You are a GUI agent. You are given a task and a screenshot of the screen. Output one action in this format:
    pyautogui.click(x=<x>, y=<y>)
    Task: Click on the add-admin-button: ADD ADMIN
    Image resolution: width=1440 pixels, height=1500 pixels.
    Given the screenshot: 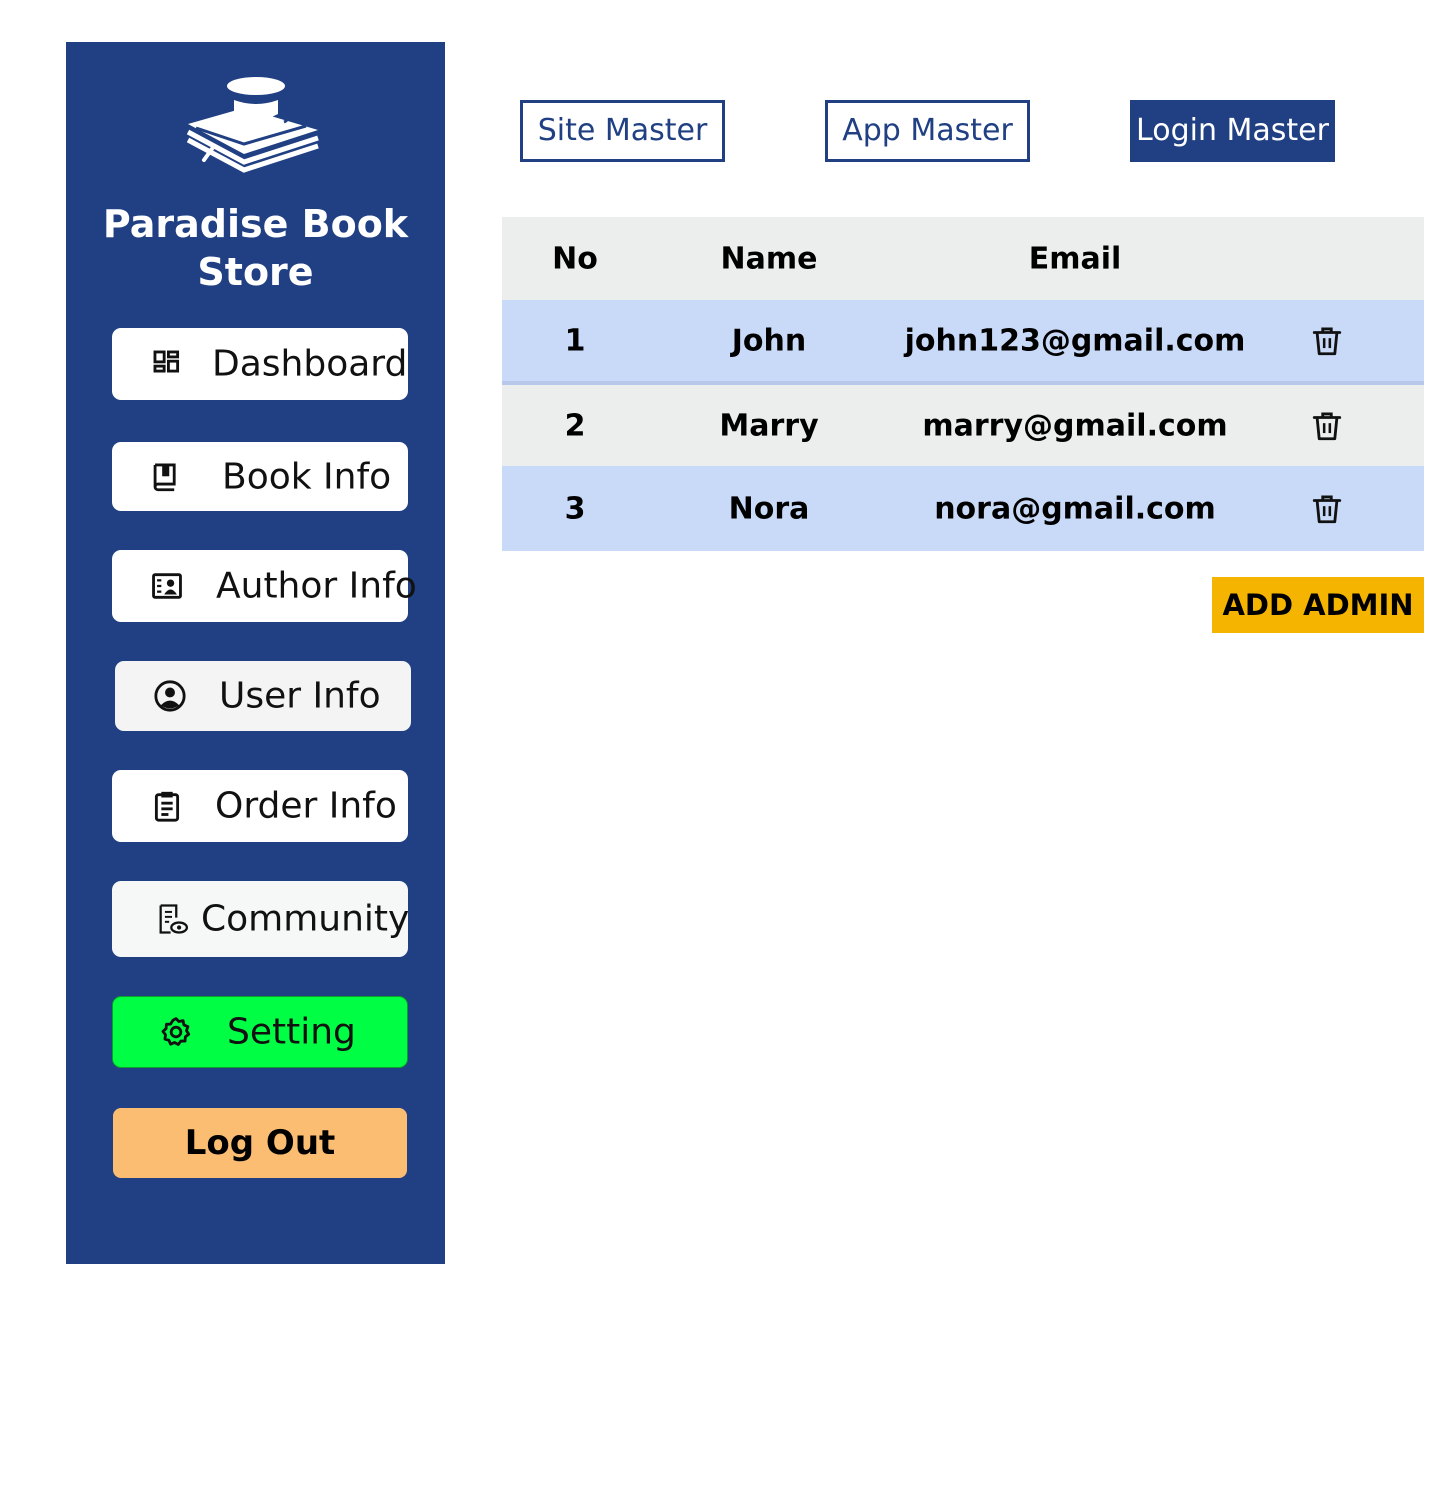 What is the action you would take?
    pyautogui.click(x=1318, y=605)
    